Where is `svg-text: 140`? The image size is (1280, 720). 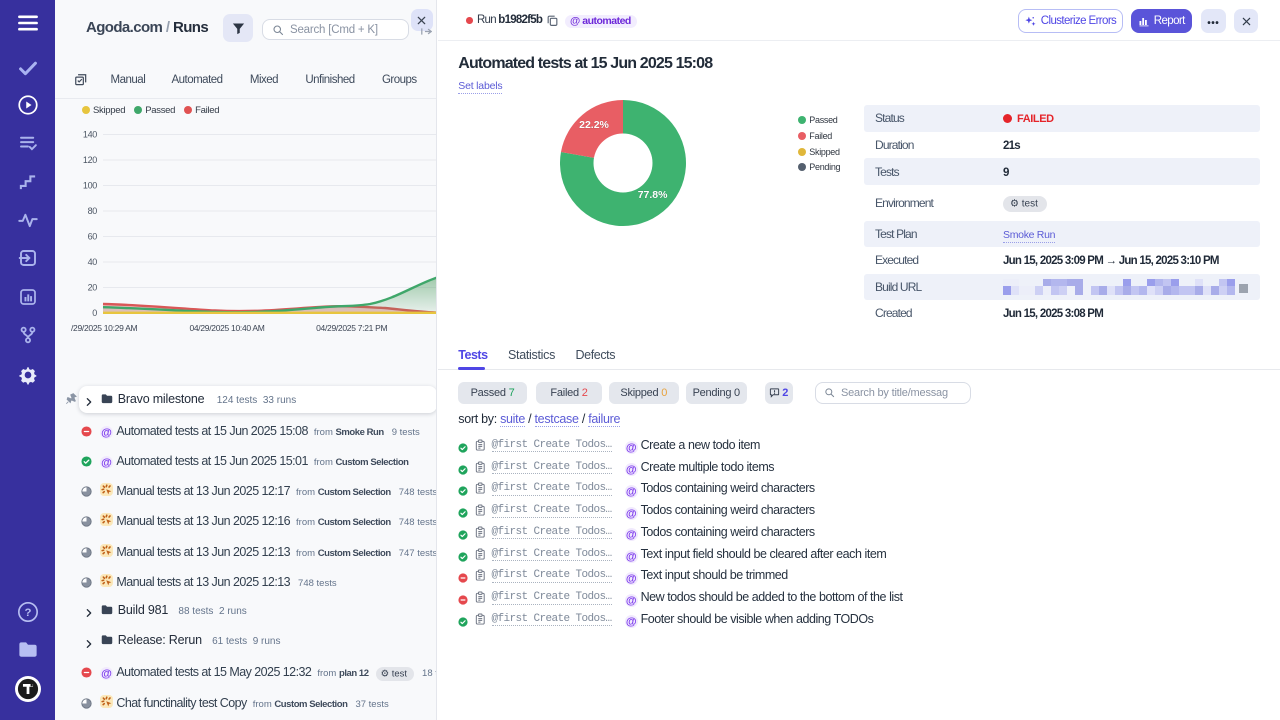 svg-text: 140 is located at coordinates (90, 135).